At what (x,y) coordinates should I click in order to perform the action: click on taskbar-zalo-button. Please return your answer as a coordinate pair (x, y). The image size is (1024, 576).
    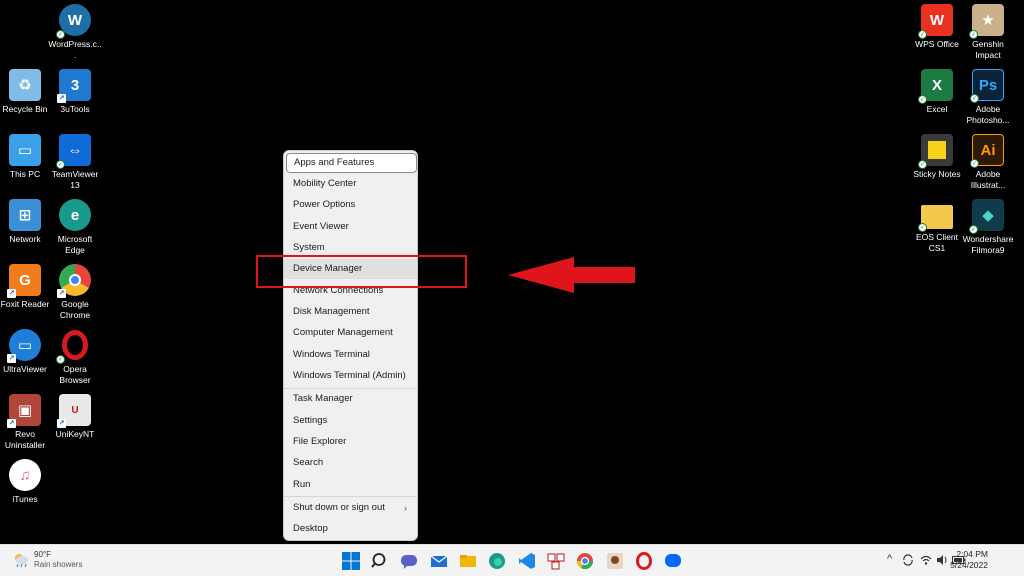
    Looking at the image, I should click on (673, 561).